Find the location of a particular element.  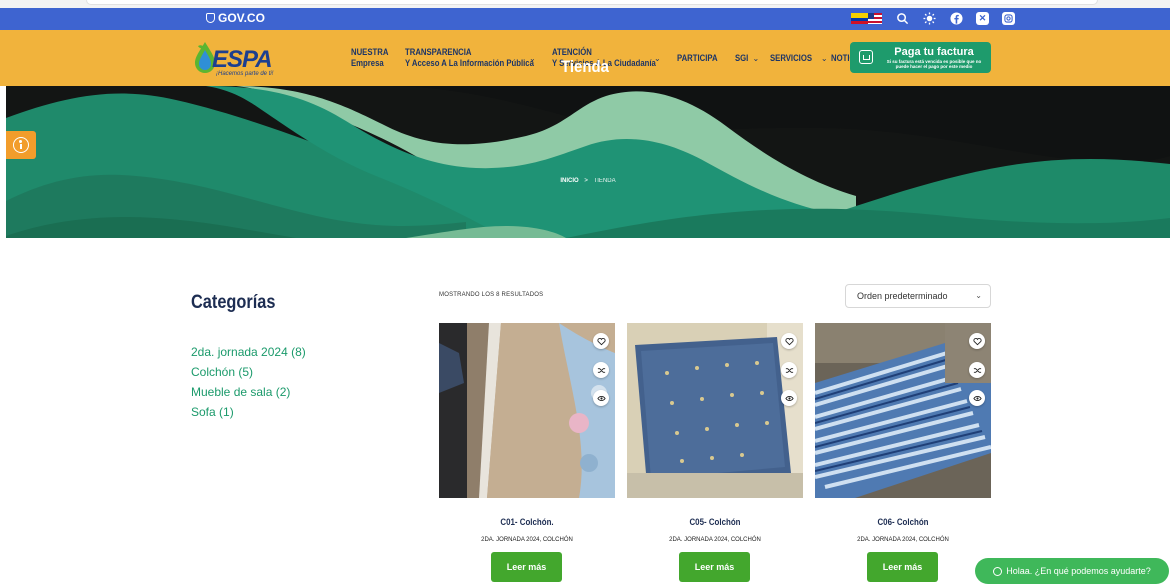

gov-bar: GOV.CO ✕ is located at coordinates (585, 19).